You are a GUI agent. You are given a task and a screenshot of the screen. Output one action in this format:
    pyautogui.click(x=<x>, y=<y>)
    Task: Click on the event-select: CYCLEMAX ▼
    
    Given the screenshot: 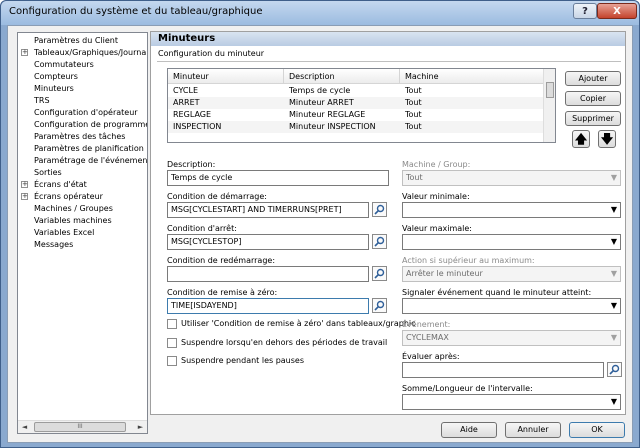 What is the action you would take?
    pyautogui.click(x=511, y=338)
    